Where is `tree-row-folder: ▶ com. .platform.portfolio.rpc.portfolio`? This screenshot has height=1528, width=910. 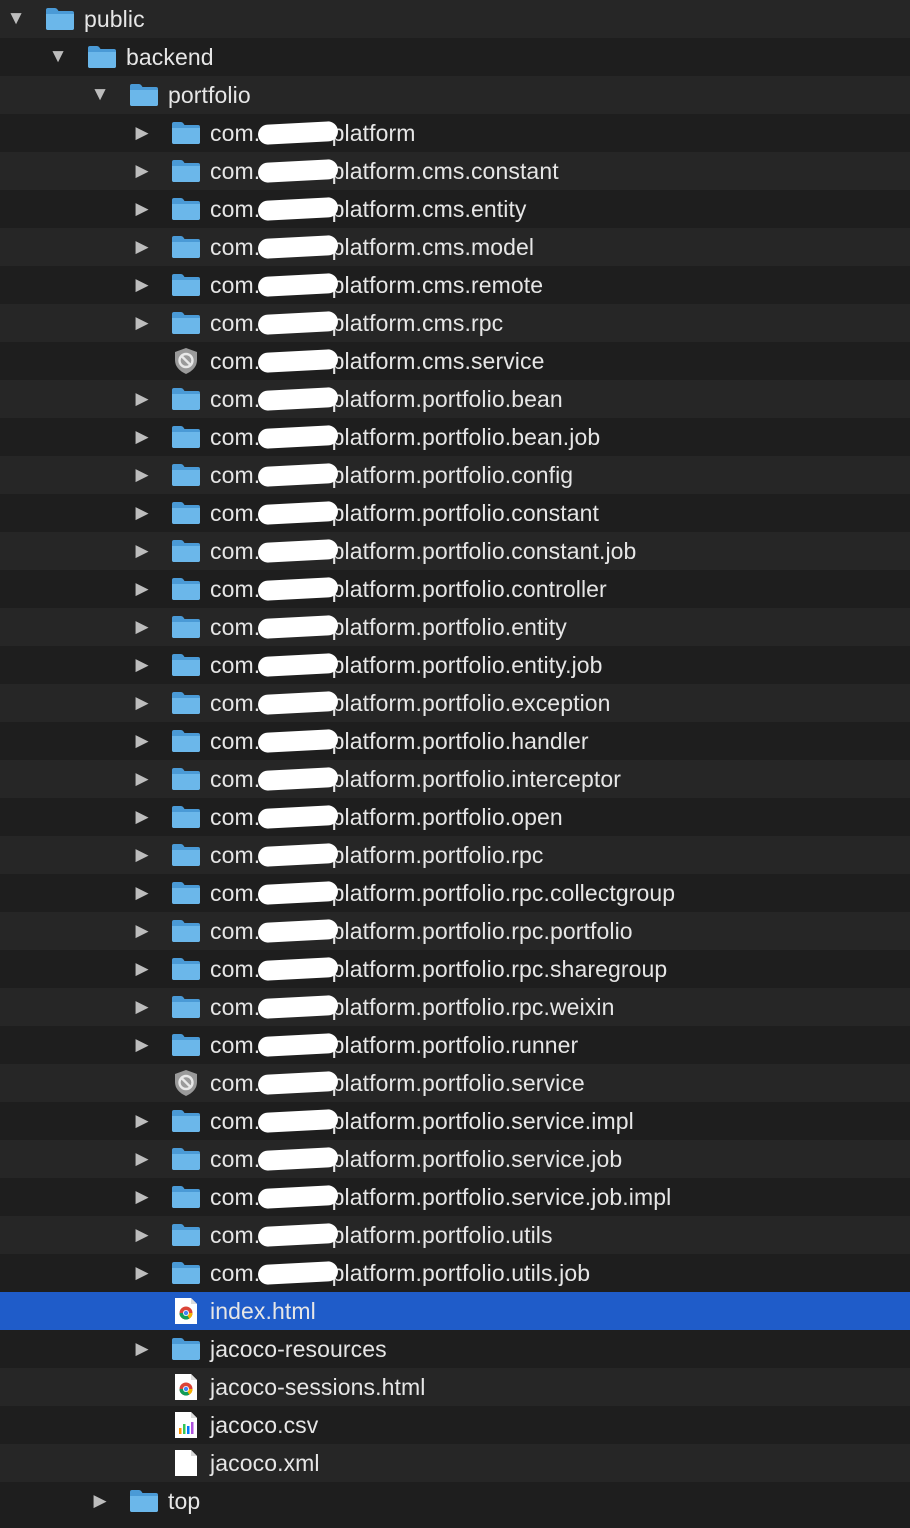
tree-row-folder: ▶ com. .platform.portfolio.rpc.portfolio is located at coordinates (455, 931).